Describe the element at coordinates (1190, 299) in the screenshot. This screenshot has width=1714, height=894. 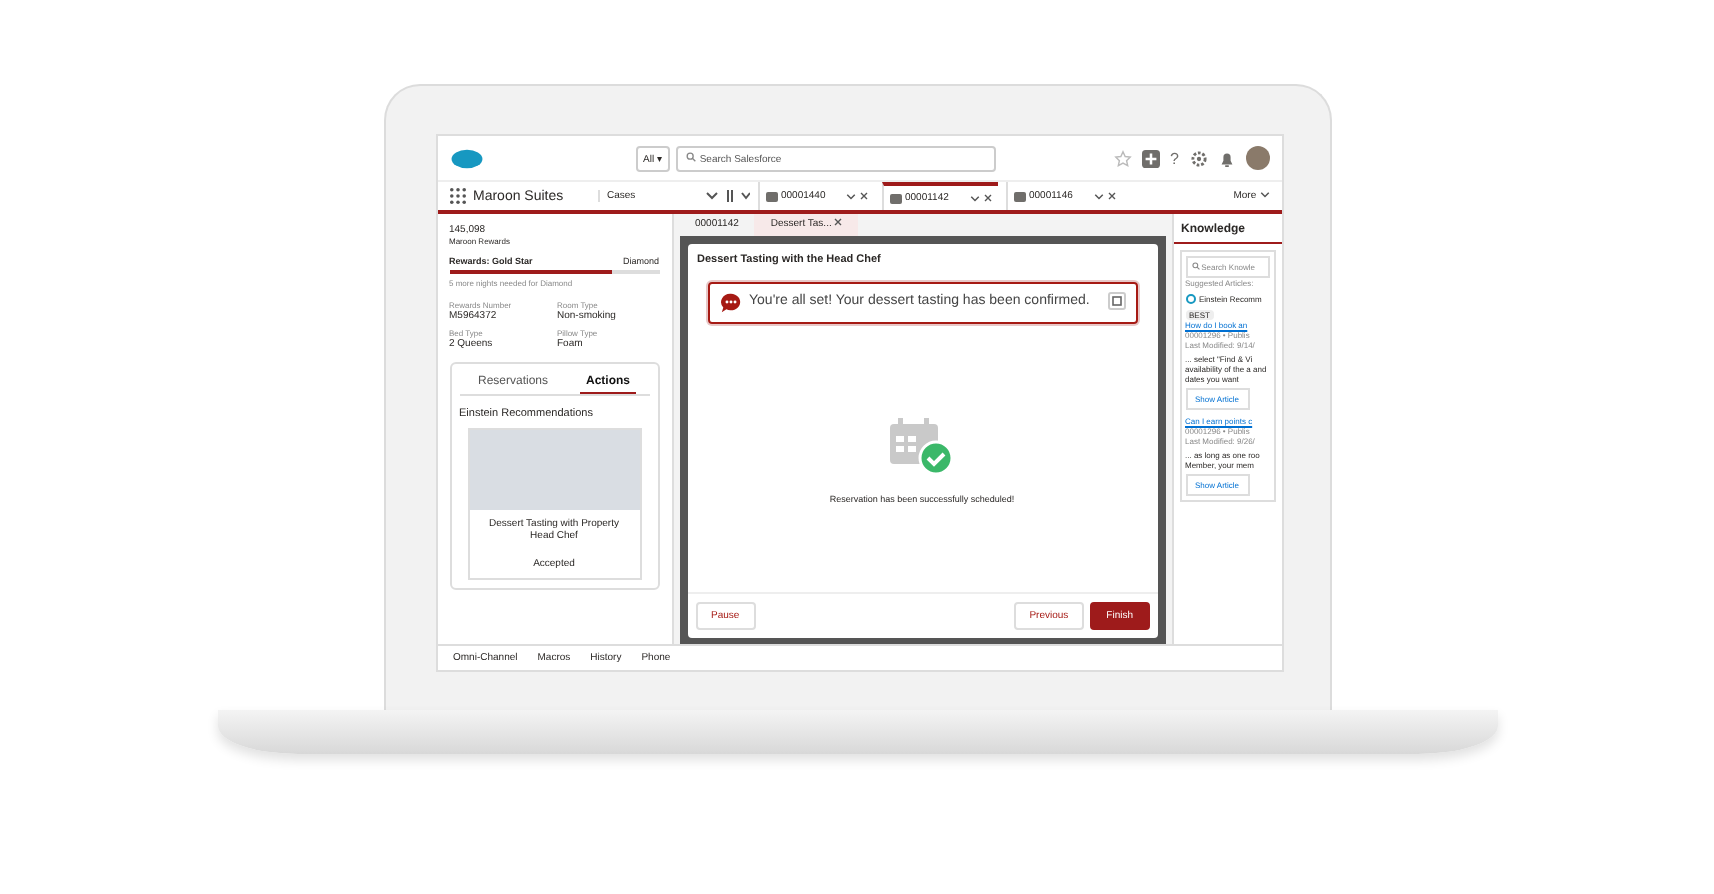
I see `radio-icon` at that location.